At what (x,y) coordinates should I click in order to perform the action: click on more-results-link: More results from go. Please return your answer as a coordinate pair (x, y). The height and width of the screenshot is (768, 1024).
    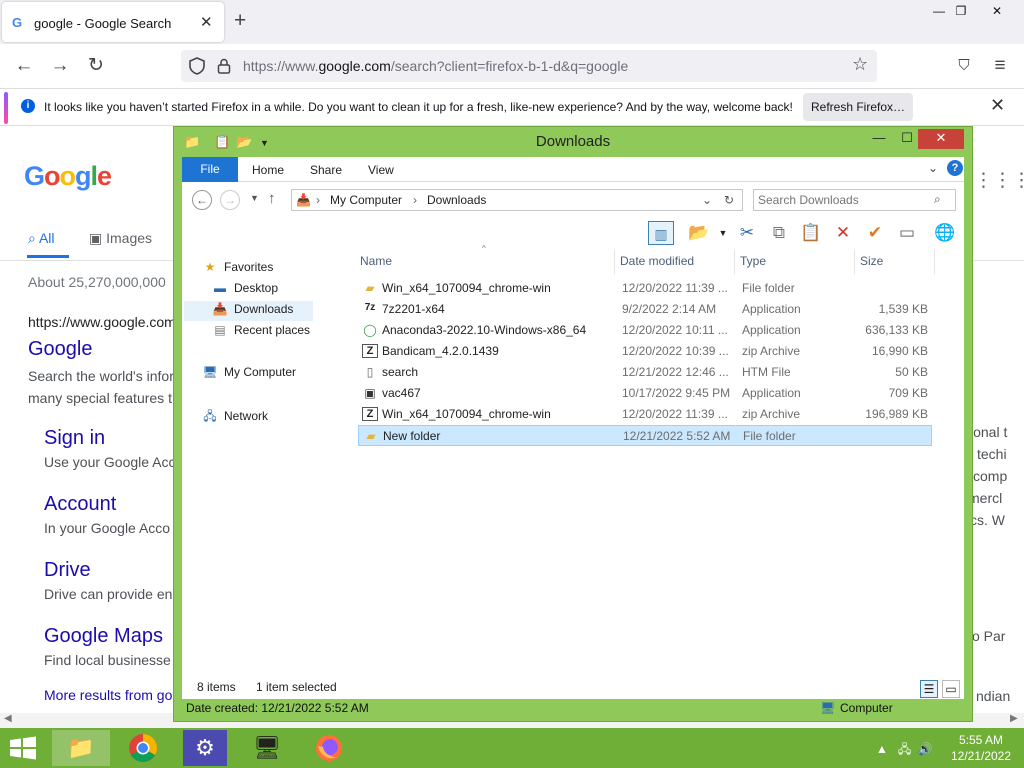
    Looking at the image, I should click on (108, 695).